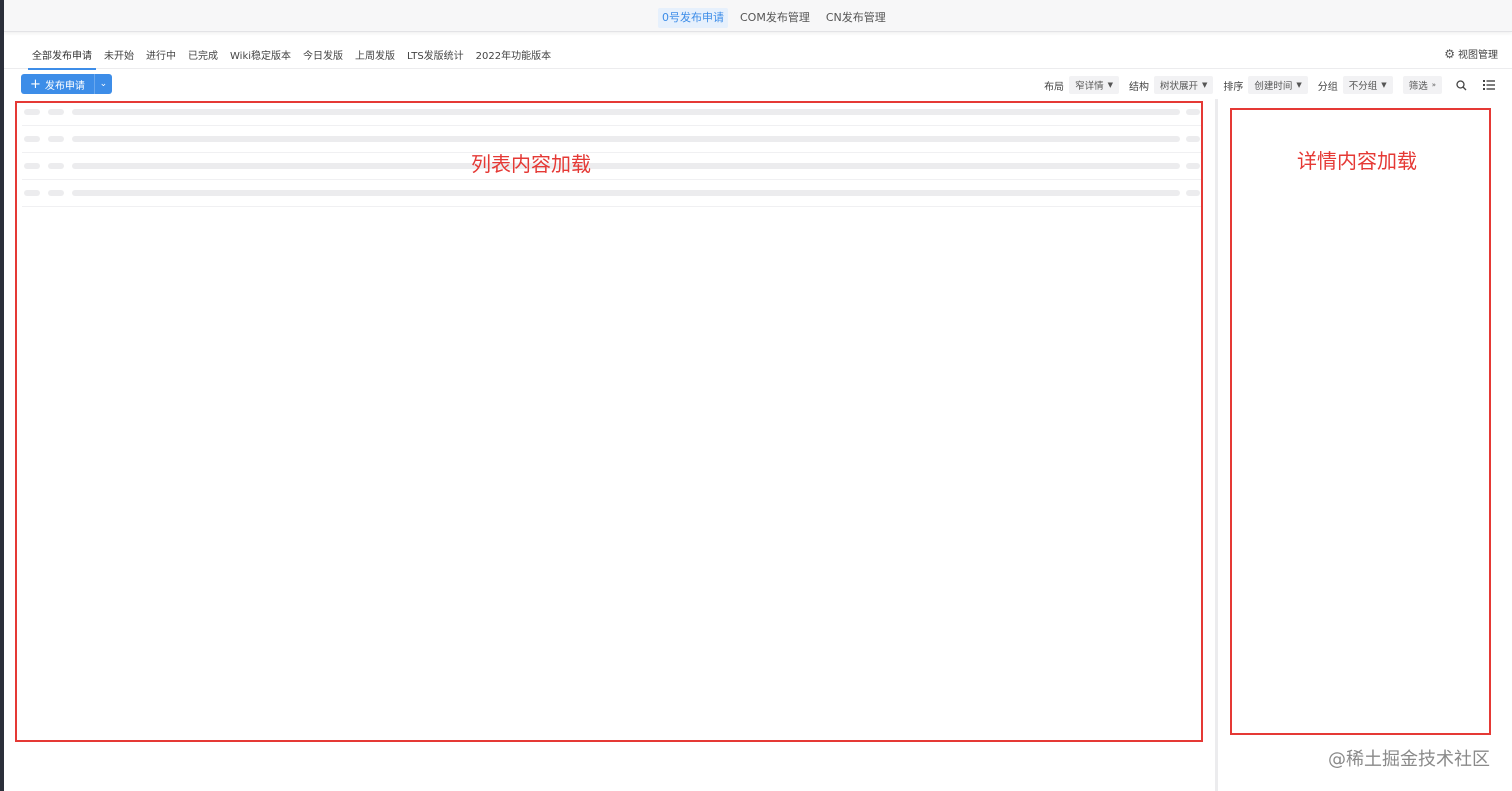 The image size is (1512, 791). I want to click on top-bar: 0号发布申请 COM发布管理 CN发布管理, so click(758, 16).